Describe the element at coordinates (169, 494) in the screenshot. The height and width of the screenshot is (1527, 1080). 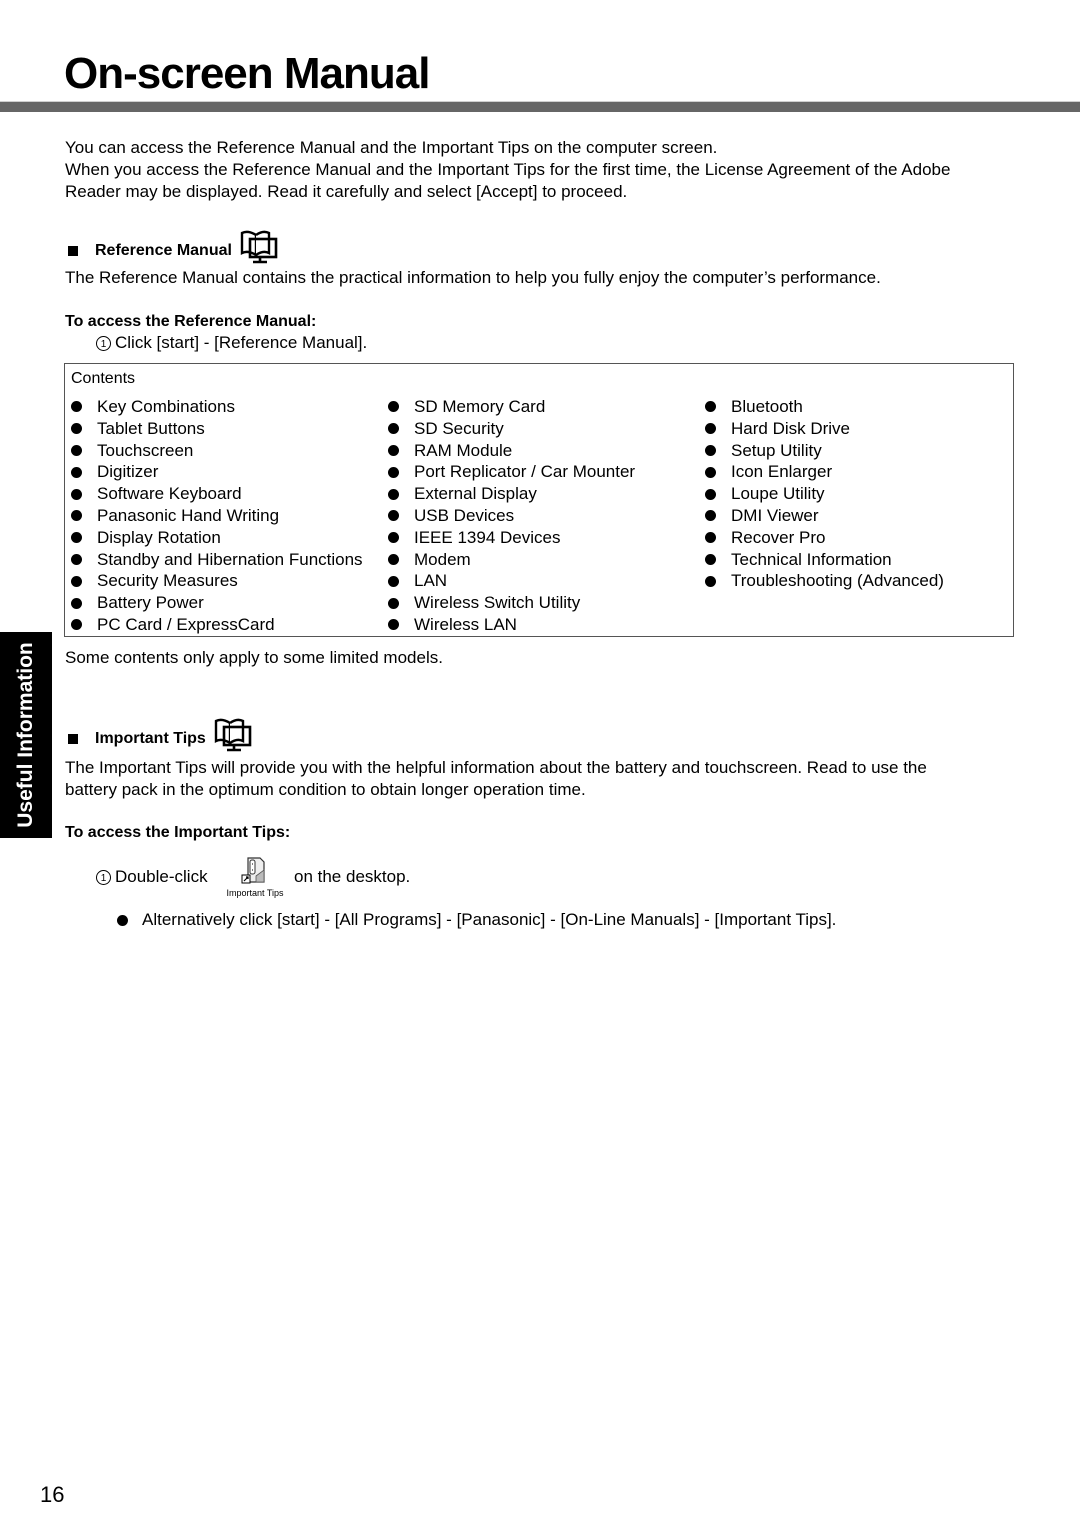
I see `contents-item-text: Software Keyboard` at that location.